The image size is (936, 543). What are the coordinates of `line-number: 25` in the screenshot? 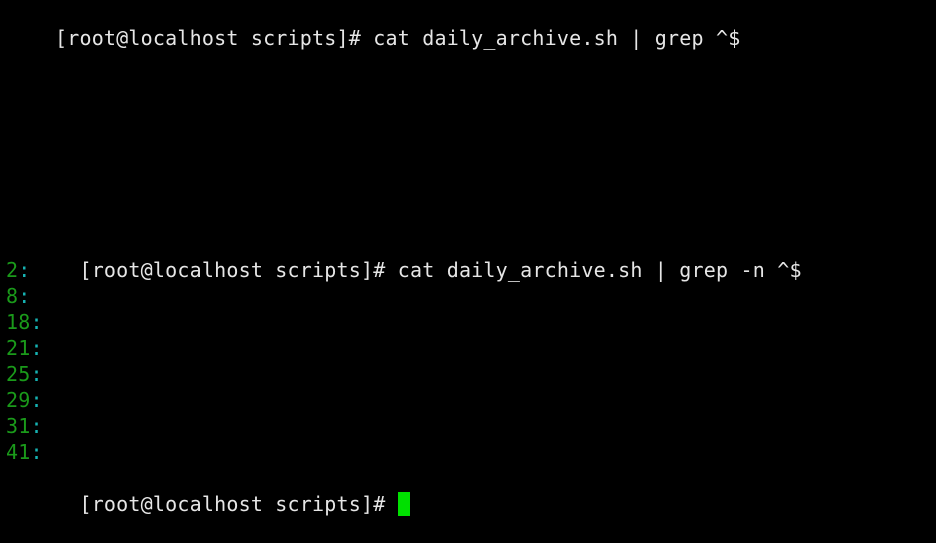 It's located at (18, 374).